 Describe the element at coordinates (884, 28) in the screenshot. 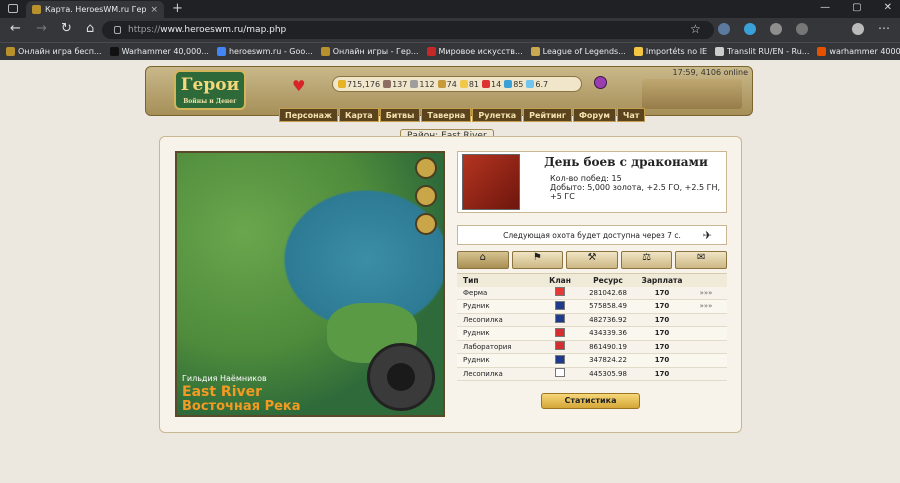

I see `browser-menu-icon: ⋯` at that location.